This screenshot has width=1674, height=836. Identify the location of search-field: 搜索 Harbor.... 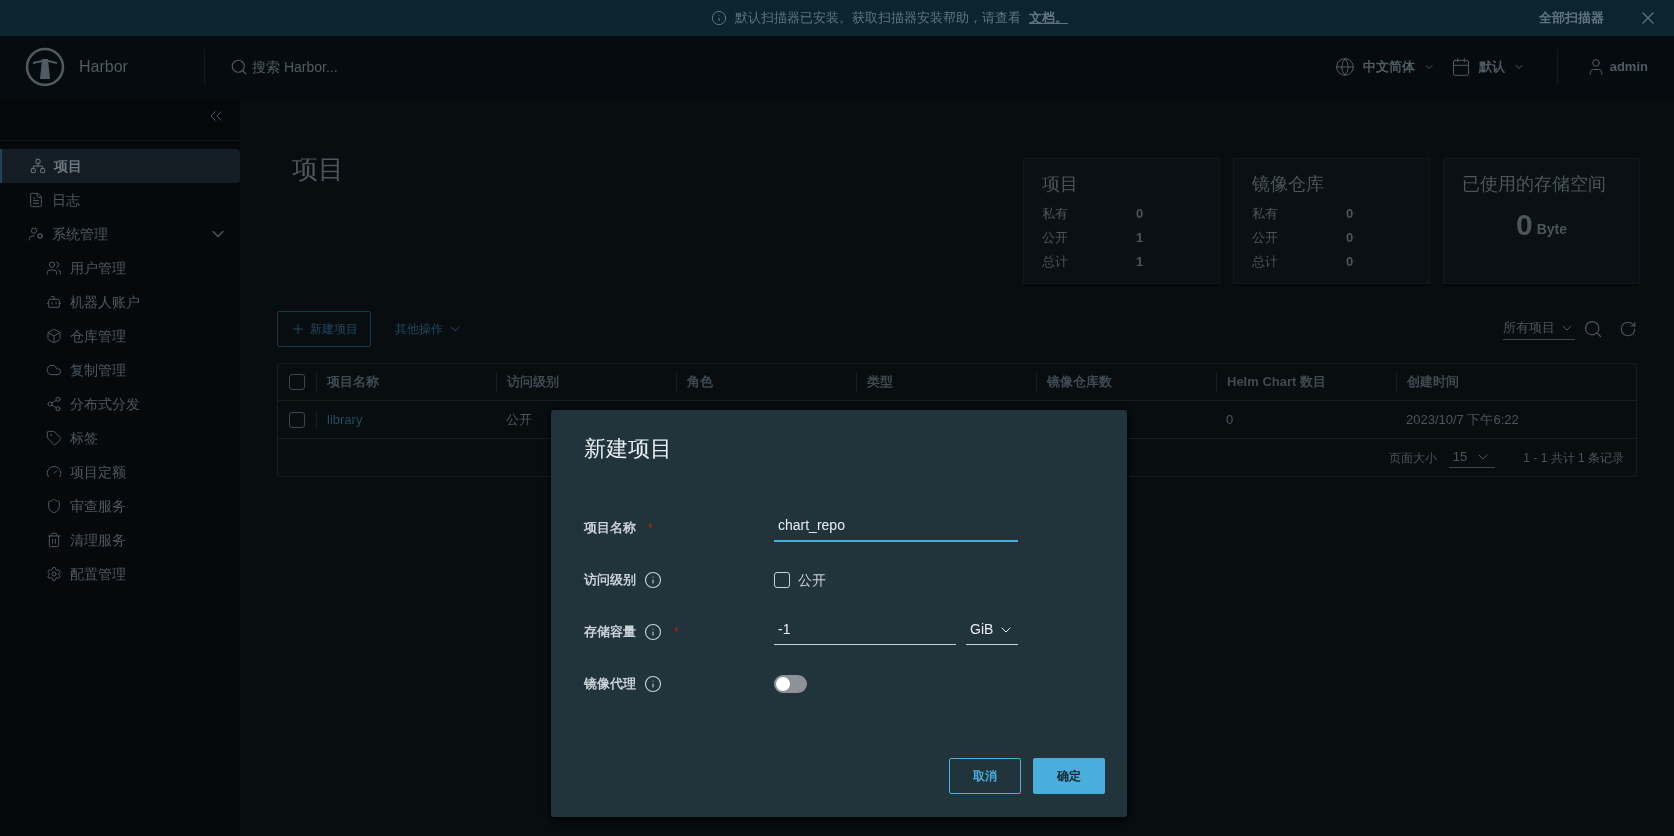
(352, 67).